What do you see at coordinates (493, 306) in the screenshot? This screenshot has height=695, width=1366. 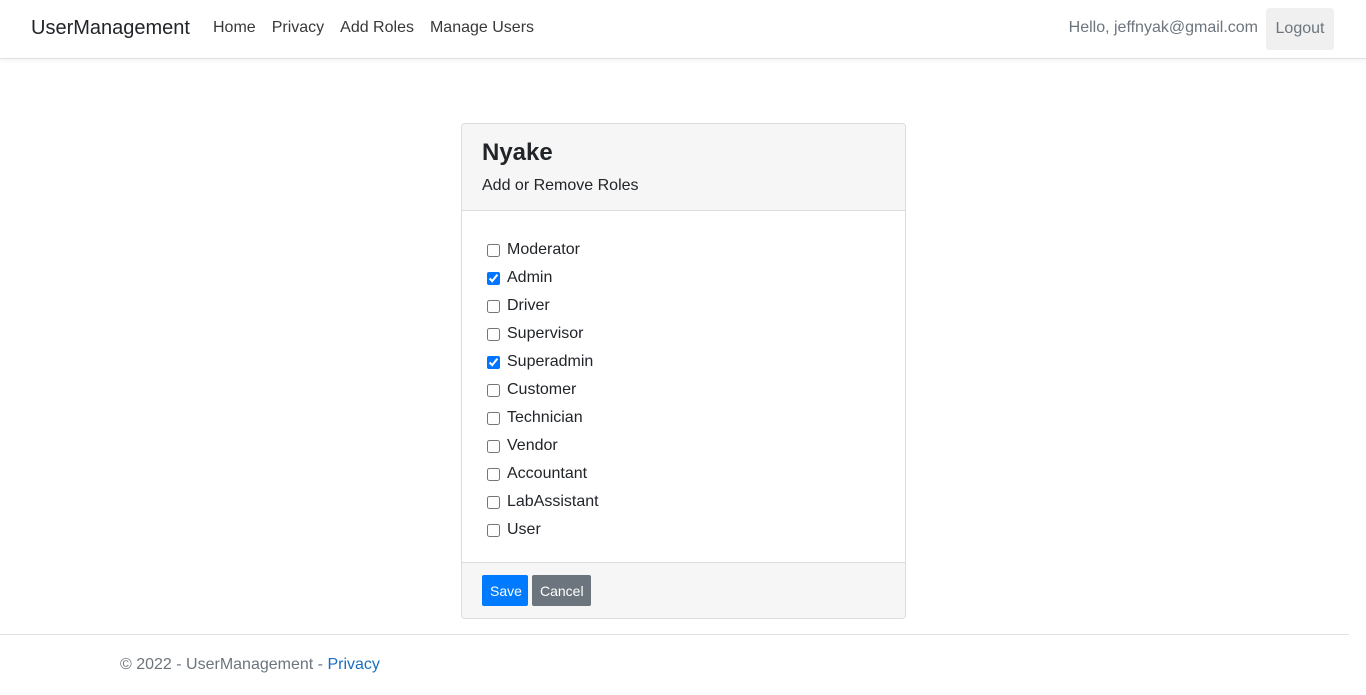 I see `role-checkbox-driver` at bounding box center [493, 306].